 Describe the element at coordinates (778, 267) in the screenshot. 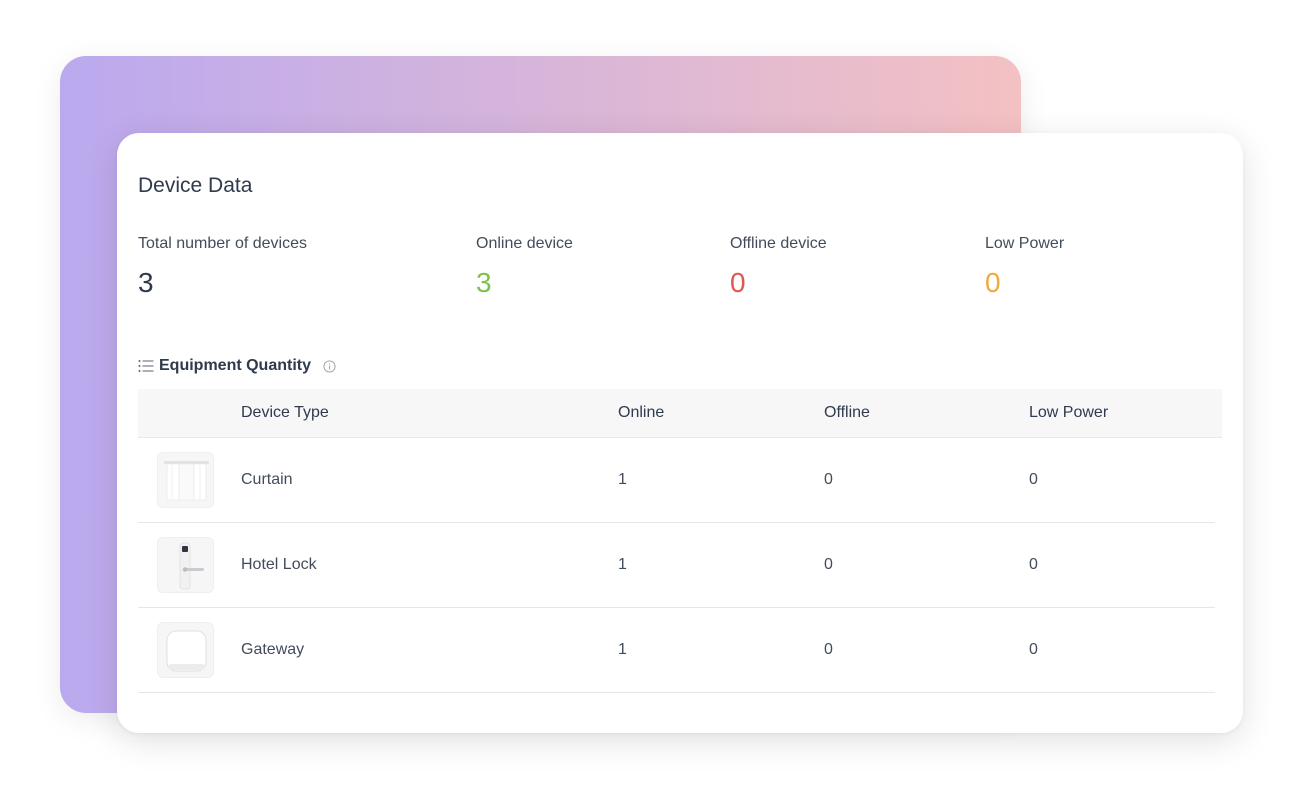

I see `stat-offline-devices: Offline device 0` at that location.